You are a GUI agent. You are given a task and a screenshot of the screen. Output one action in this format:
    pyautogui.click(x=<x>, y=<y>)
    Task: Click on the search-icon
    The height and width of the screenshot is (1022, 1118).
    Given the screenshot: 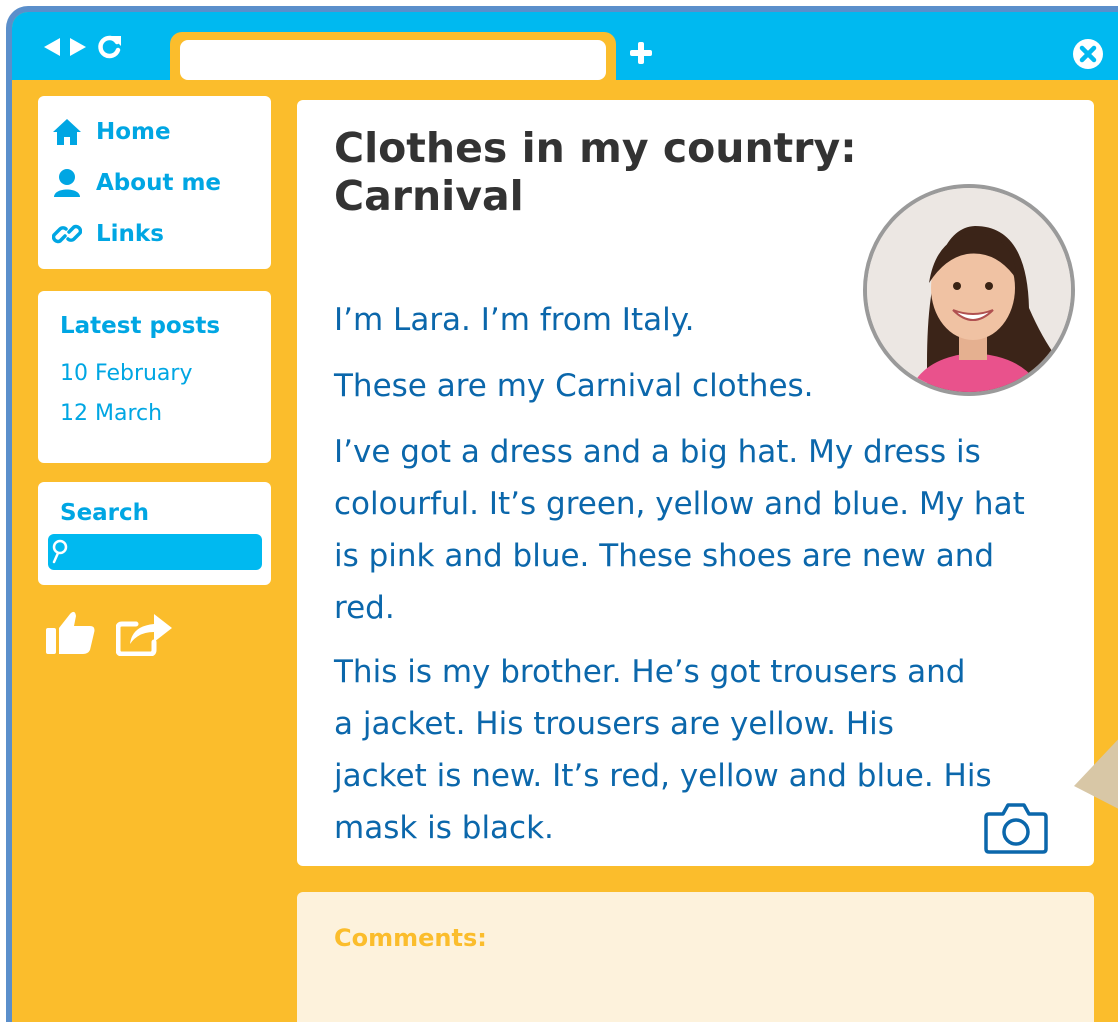 What is the action you would take?
    pyautogui.click(x=60, y=551)
    